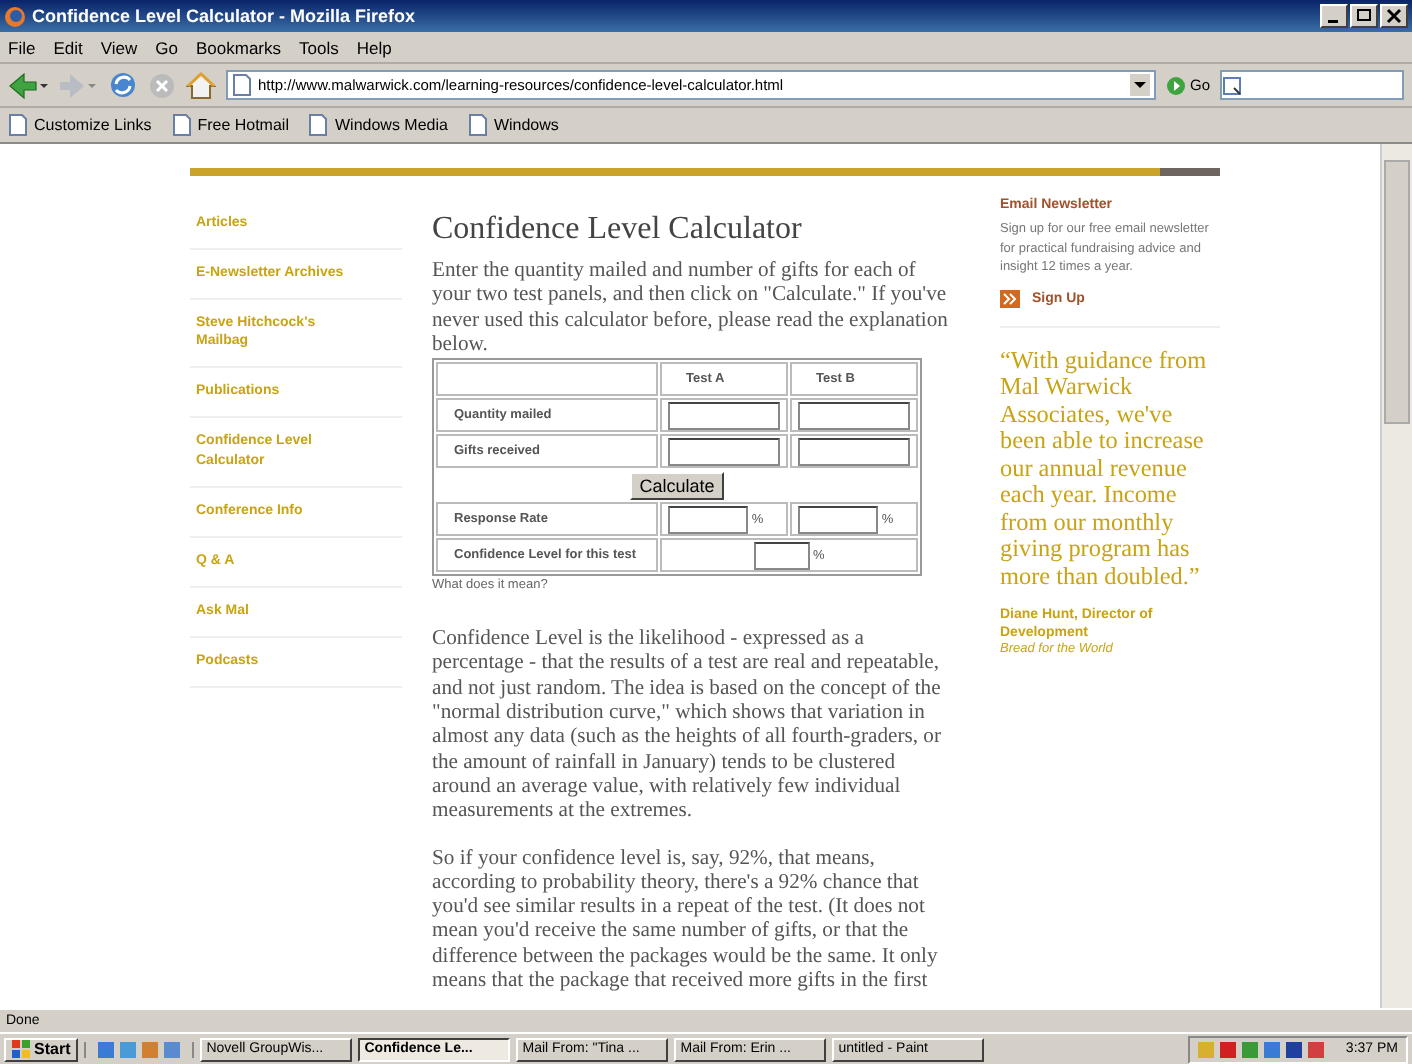 This screenshot has height=1064, width=1412. What do you see at coordinates (238, 47) in the screenshot?
I see `menu-item: Bookmarks` at bounding box center [238, 47].